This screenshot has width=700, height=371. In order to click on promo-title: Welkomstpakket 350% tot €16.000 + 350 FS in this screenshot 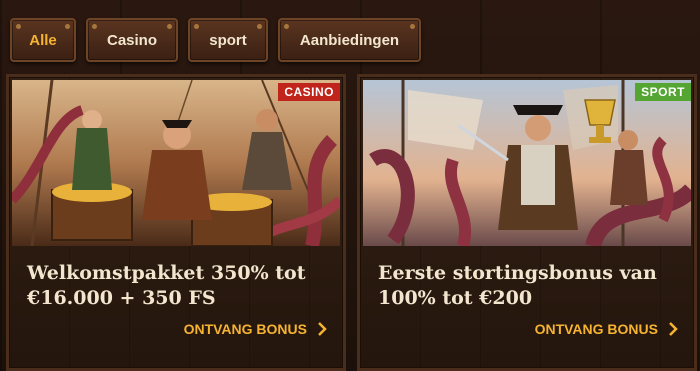, I will do `click(182, 286)`.